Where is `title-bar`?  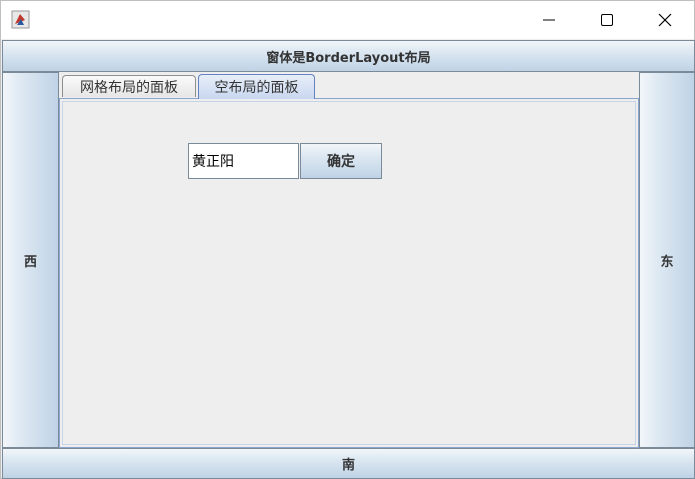
title-bar is located at coordinates (347, 20).